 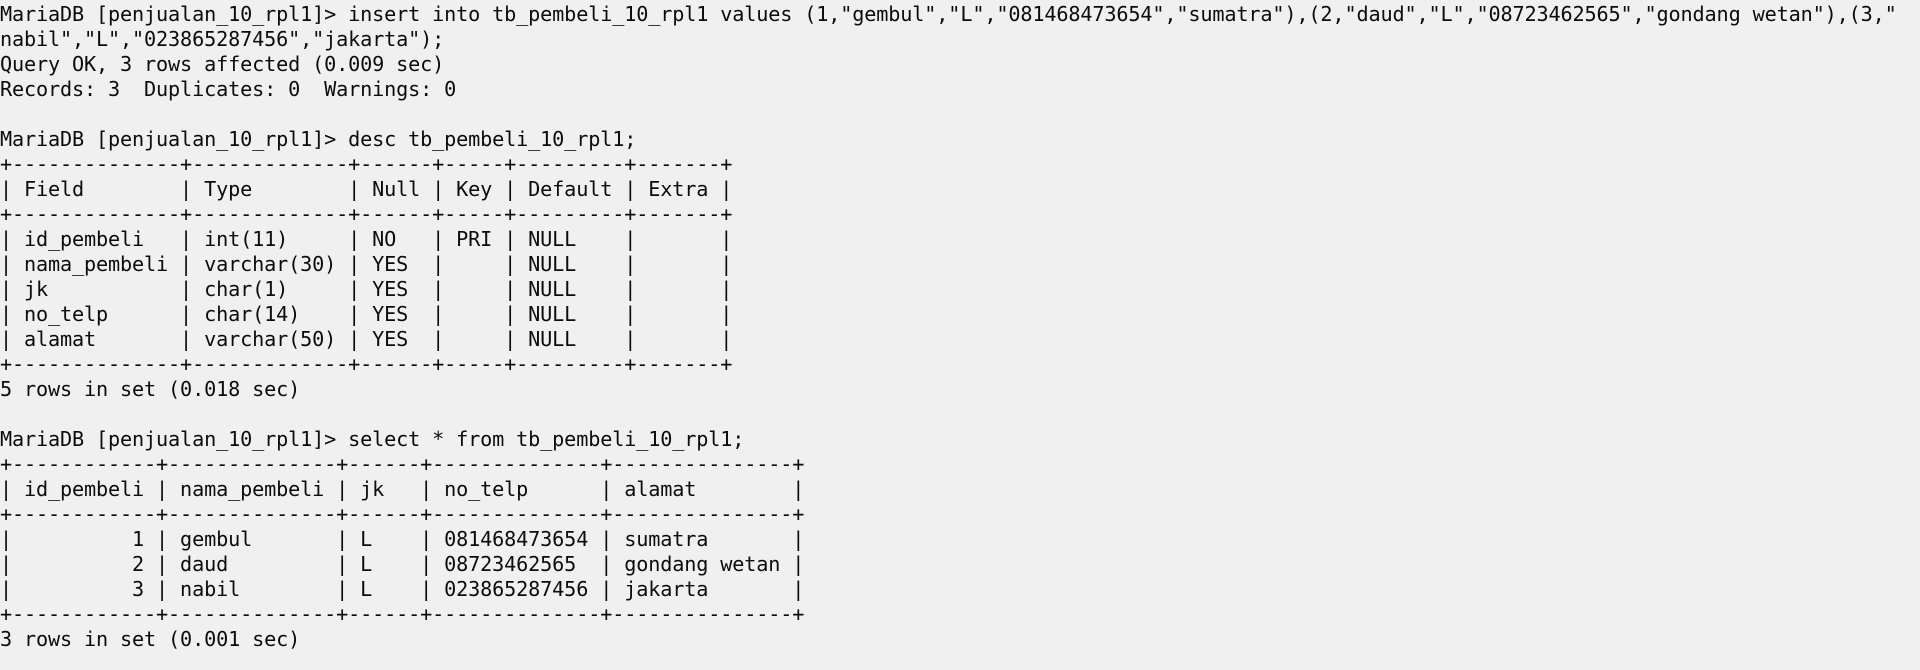 I want to click on select-rows-summary-line: 3 rows in set (0.001 sec), so click(x=150, y=639).